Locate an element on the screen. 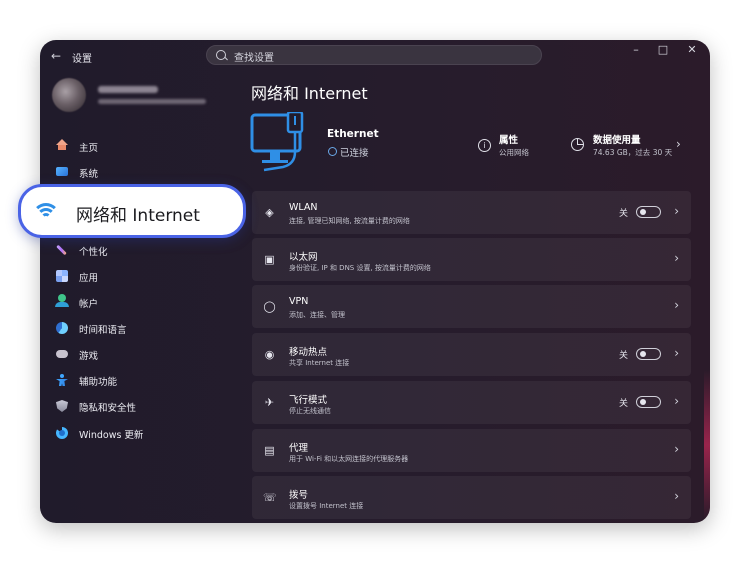  sidebar-item-label: 辅助功能 is located at coordinates (98, 382).